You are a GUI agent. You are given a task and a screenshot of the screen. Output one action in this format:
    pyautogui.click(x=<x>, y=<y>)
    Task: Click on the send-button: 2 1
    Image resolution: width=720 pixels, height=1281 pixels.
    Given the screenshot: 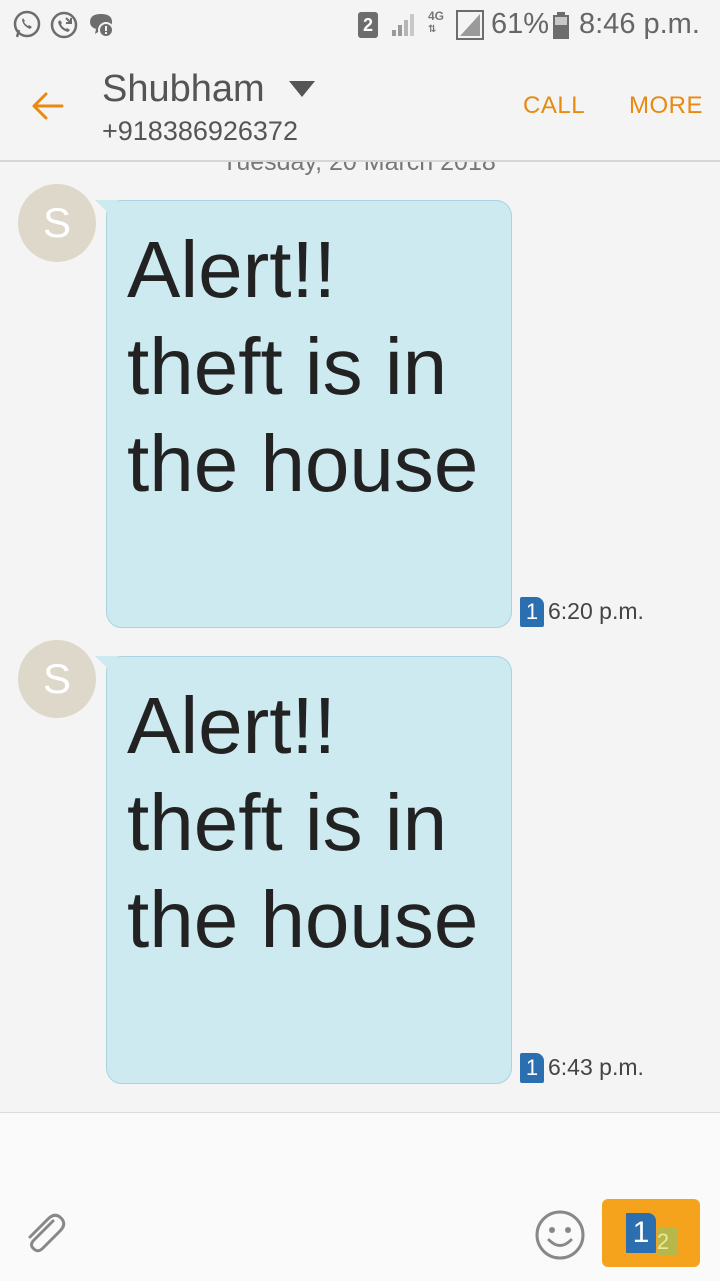 What is the action you would take?
    pyautogui.click(x=651, y=1233)
    